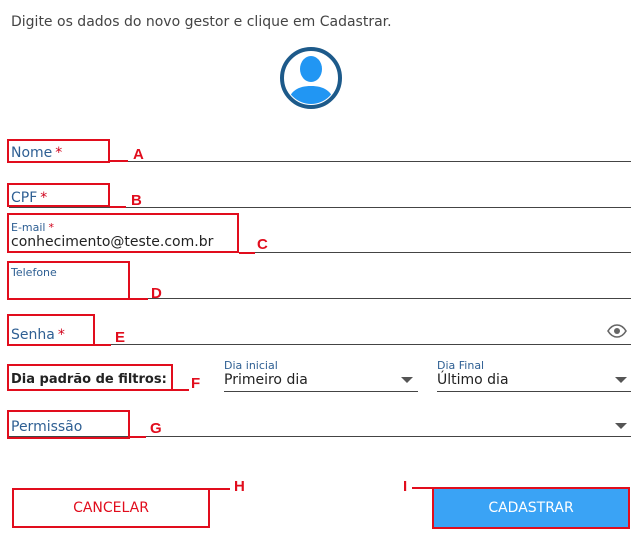  What do you see at coordinates (138, 437) in the screenshot?
I see `annotation-line-g` at bounding box center [138, 437].